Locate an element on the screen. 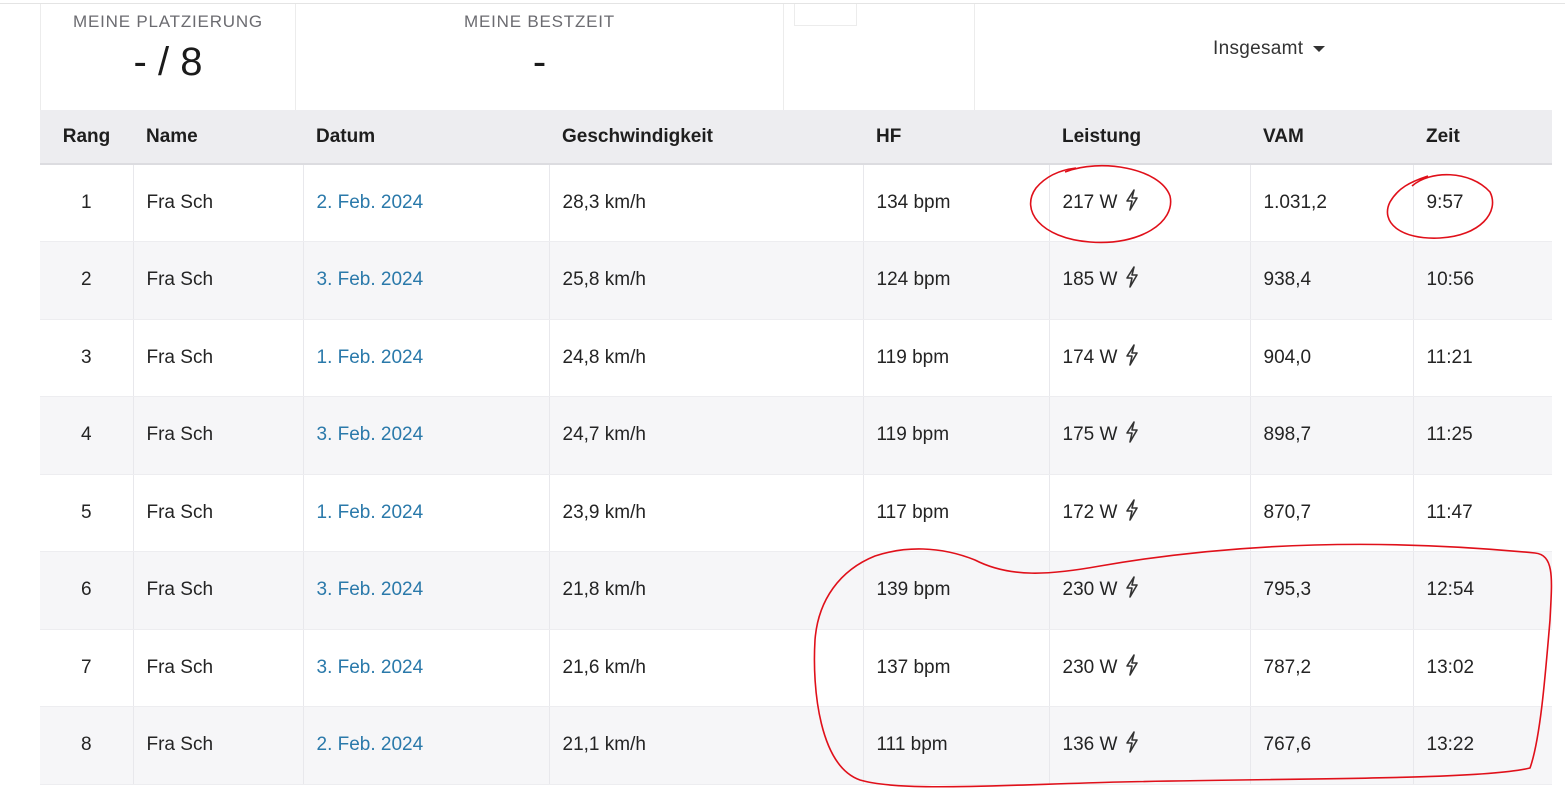 The image size is (1565, 798). besttime-label: MEINE BESTZEIT is located at coordinates (539, 21).